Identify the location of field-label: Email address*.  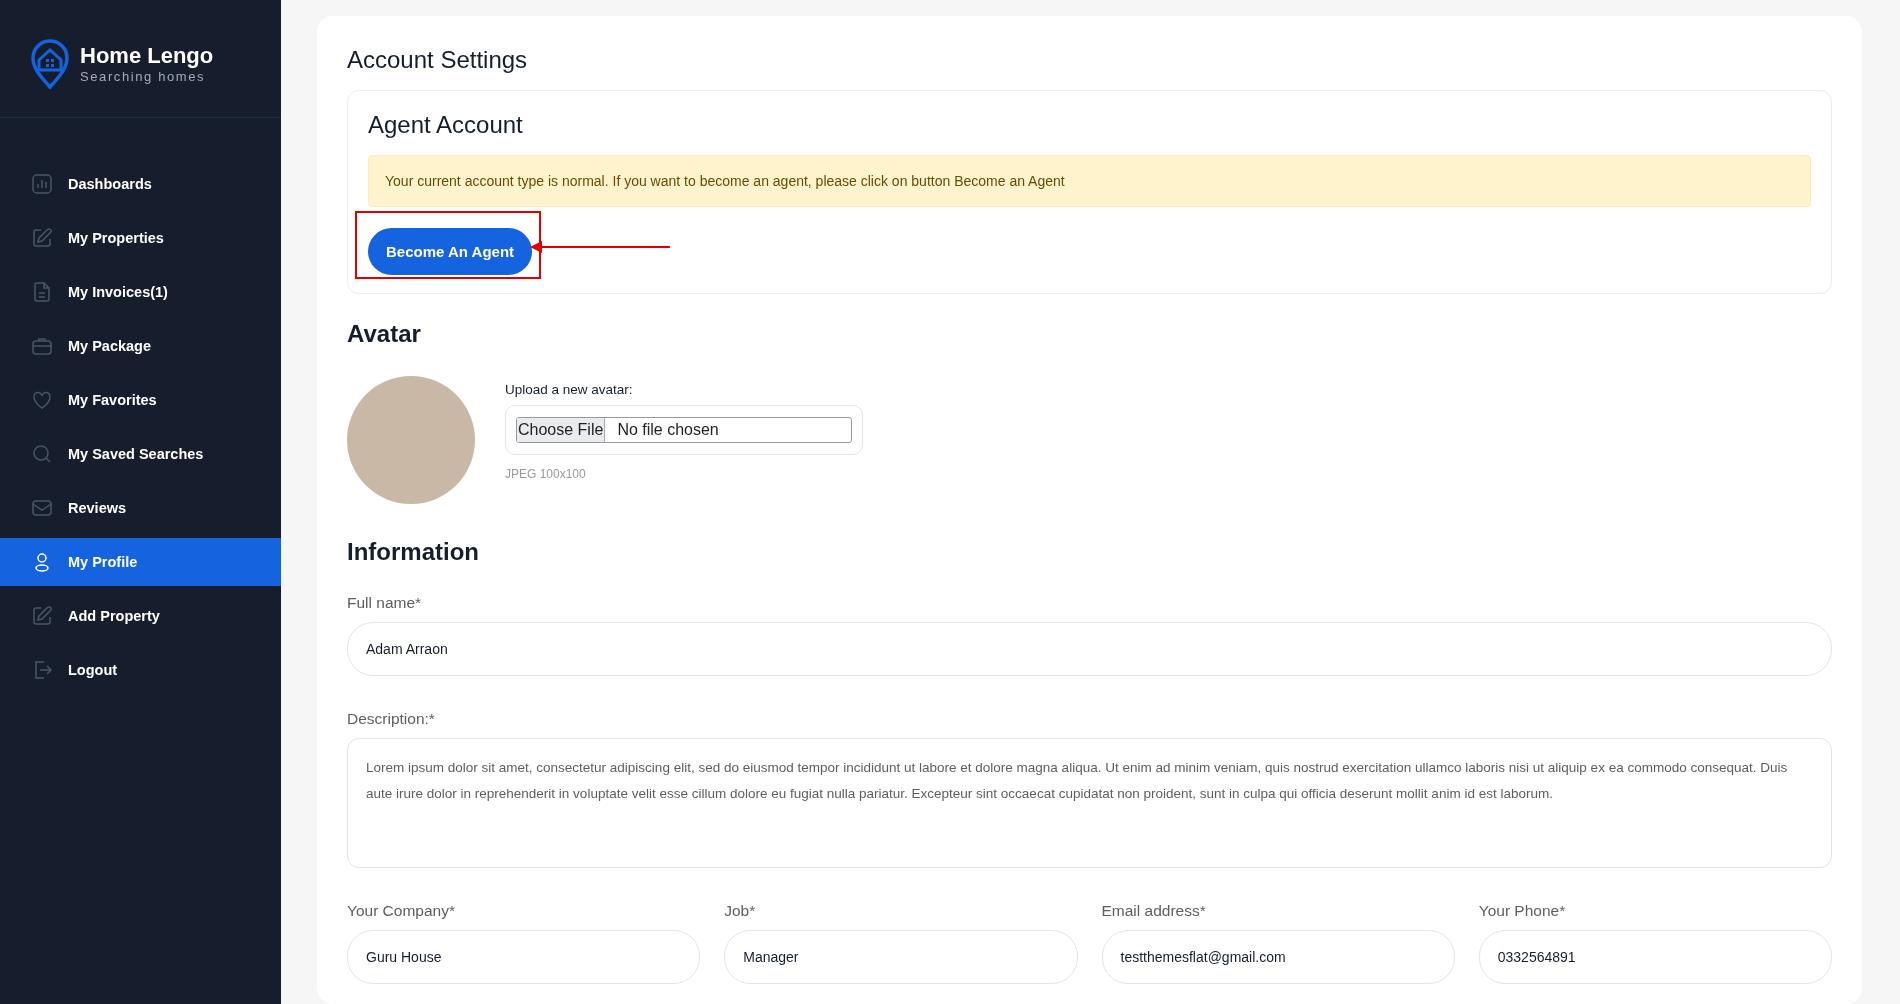
(1154, 911).